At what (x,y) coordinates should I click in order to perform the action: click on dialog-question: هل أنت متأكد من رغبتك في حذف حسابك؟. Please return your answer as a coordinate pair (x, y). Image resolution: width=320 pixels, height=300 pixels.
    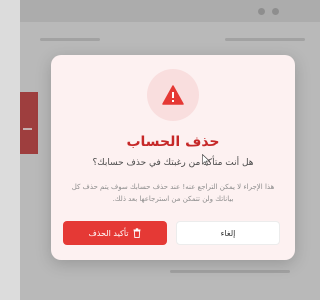
    Looking at the image, I should click on (173, 163).